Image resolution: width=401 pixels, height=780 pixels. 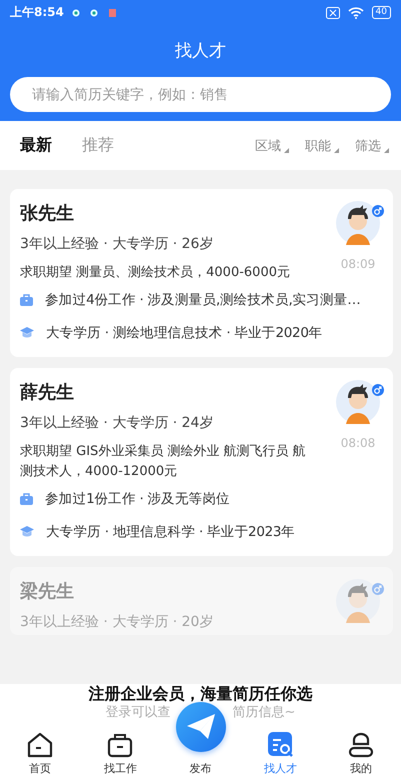 What do you see at coordinates (117, 622) in the screenshot?
I see `candidate-summary: 3年以上经验 · 大专学历 · 20岁` at bounding box center [117, 622].